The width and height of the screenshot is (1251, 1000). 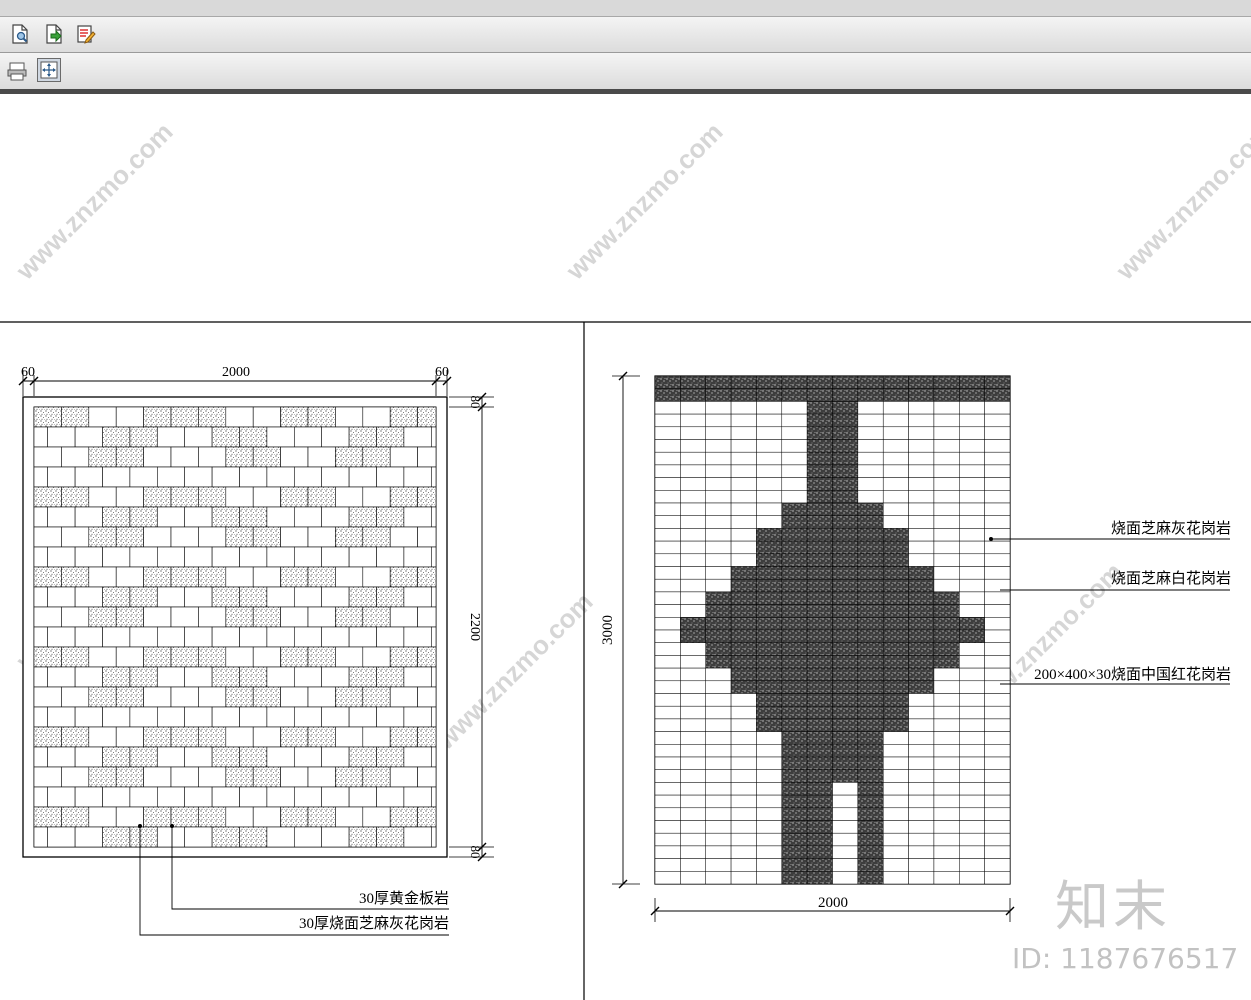 I want to click on preview-doc-icon, so click(x=20, y=34).